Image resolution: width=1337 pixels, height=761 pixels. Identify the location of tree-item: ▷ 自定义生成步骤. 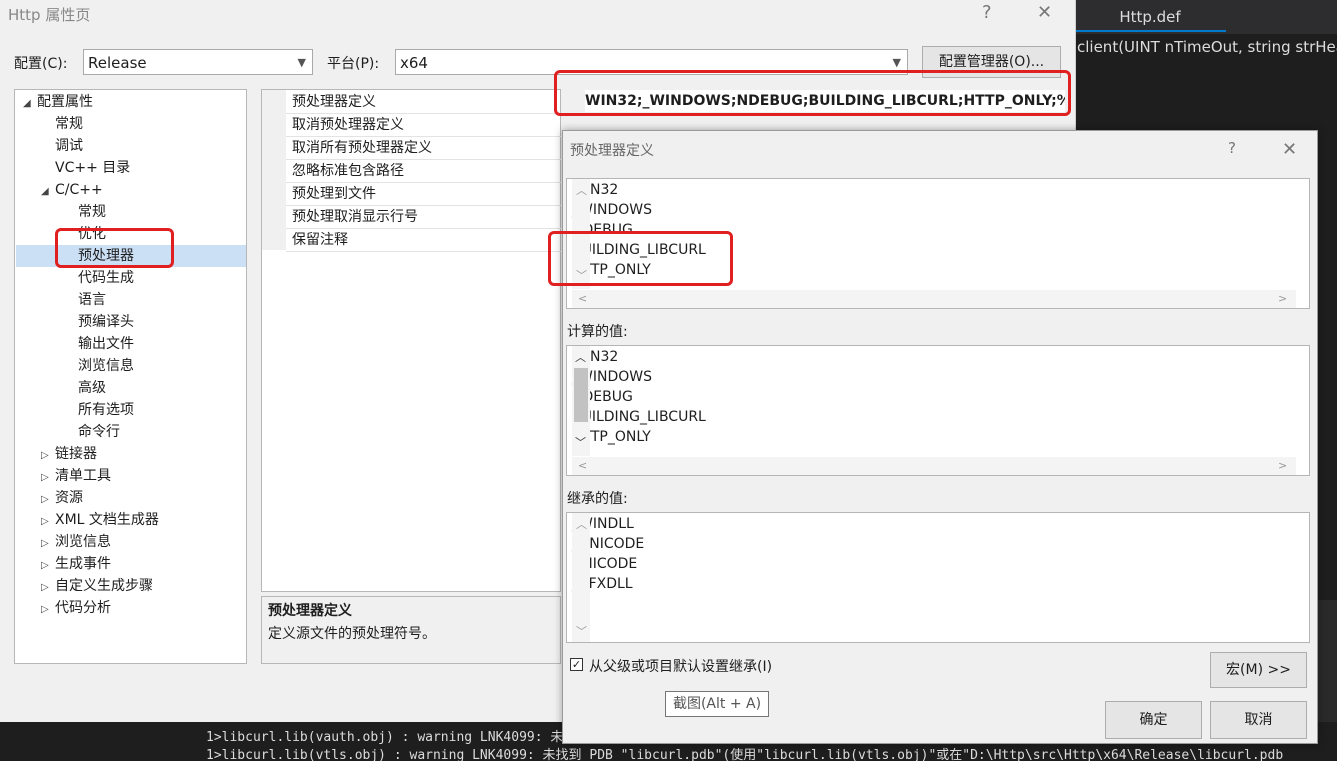
(97, 586).